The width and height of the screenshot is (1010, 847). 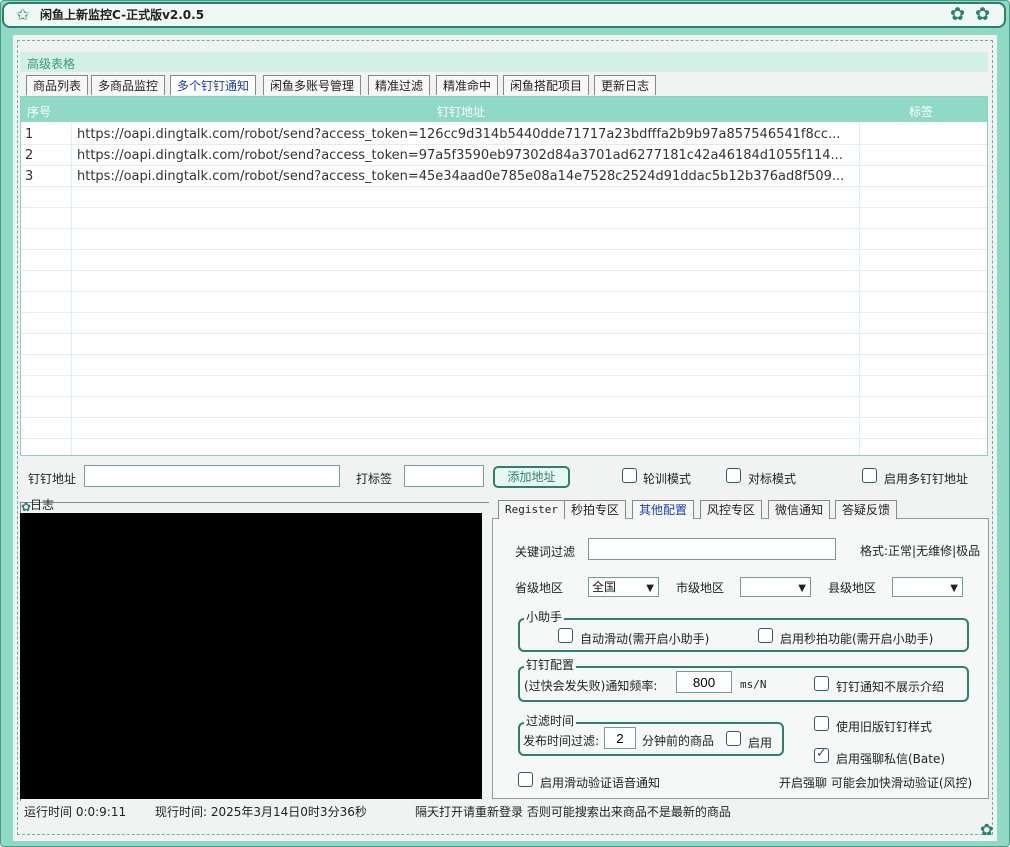 I want to click on tab-risk-control: 风控专区, so click(x=731, y=509).